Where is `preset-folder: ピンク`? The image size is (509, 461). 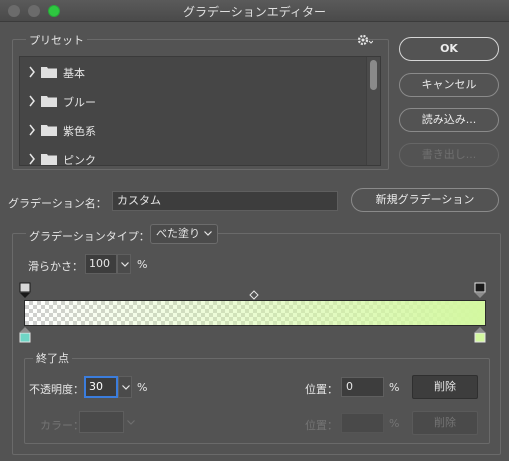 preset-folder: ピンク is located at coordinates (200, 155).